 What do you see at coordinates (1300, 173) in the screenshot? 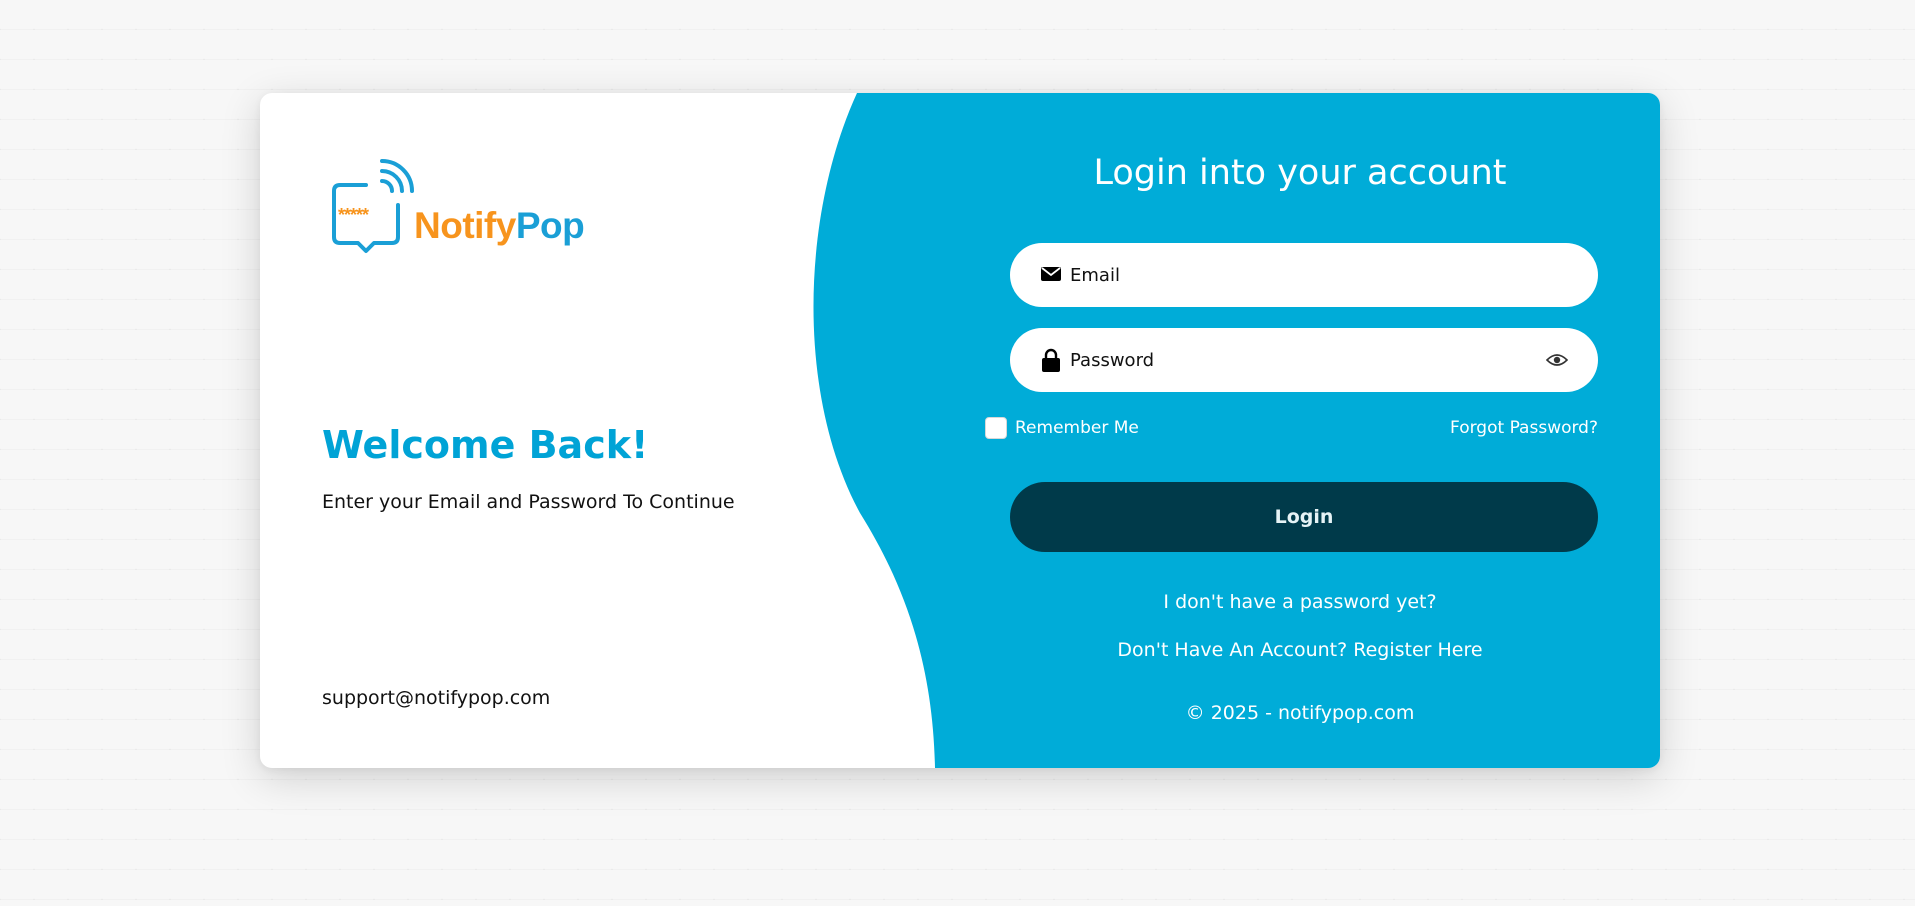
I see `login-title: Login into your account` at bounding box center [1300, 173].